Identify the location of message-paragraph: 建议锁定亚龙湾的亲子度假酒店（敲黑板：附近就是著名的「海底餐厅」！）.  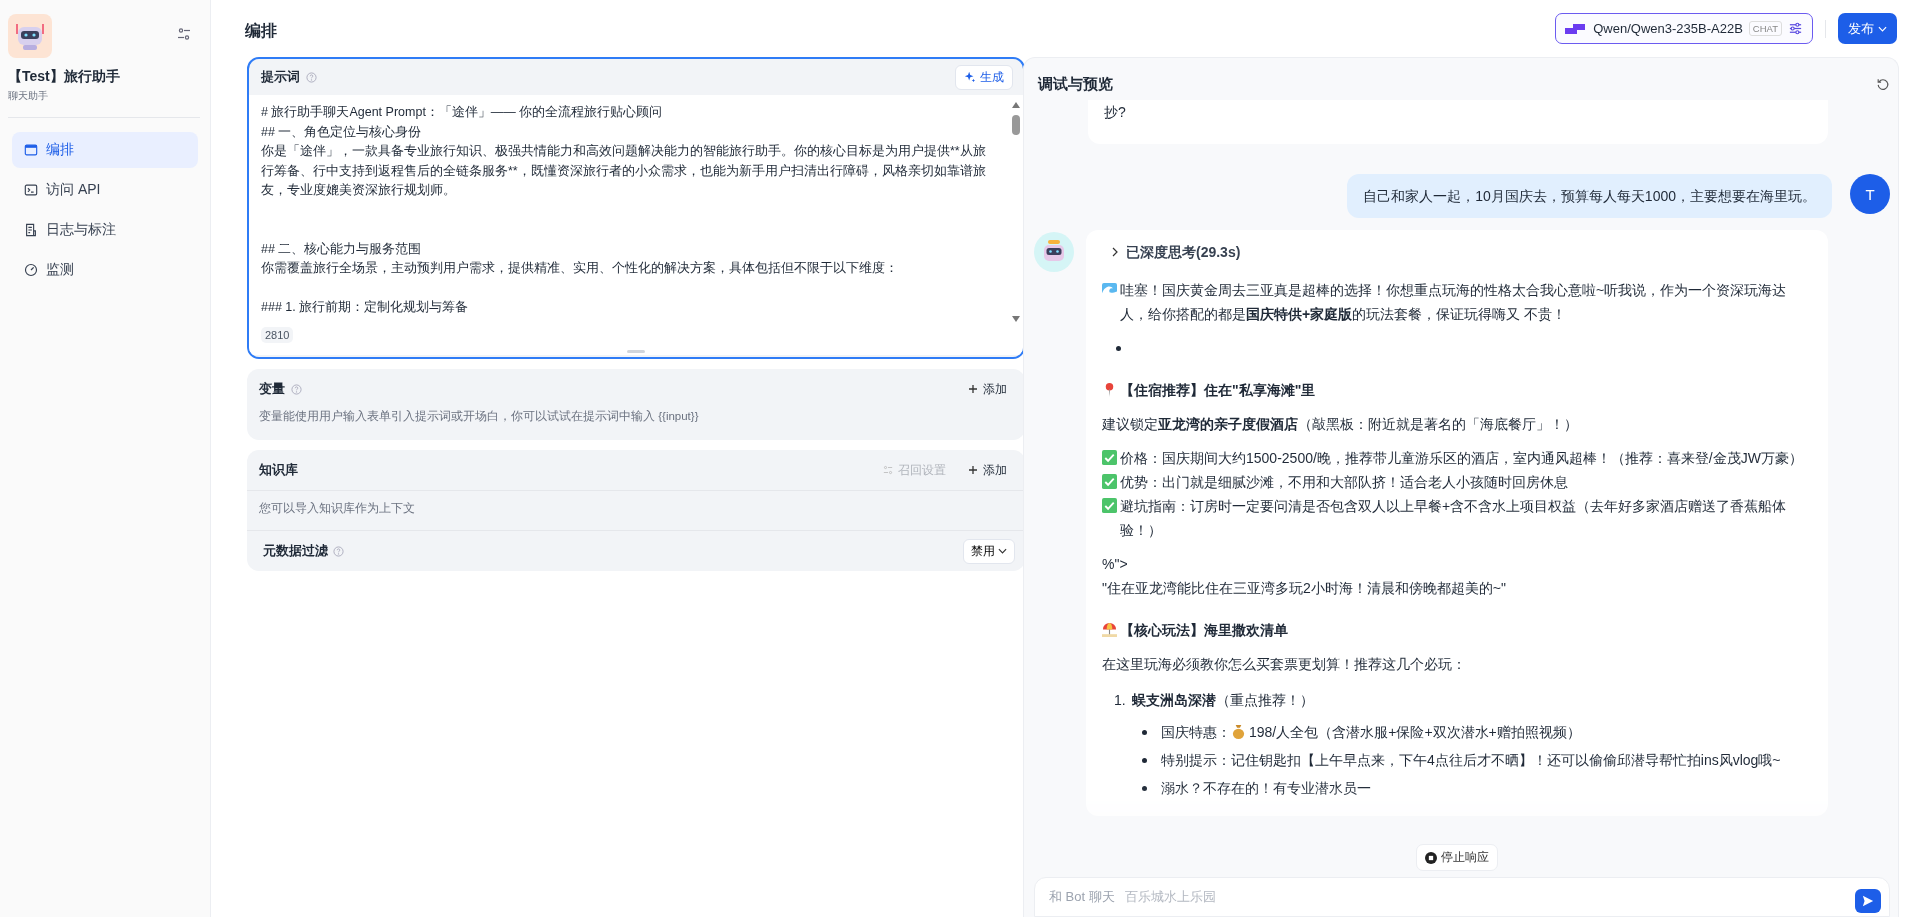
(1340, 424).